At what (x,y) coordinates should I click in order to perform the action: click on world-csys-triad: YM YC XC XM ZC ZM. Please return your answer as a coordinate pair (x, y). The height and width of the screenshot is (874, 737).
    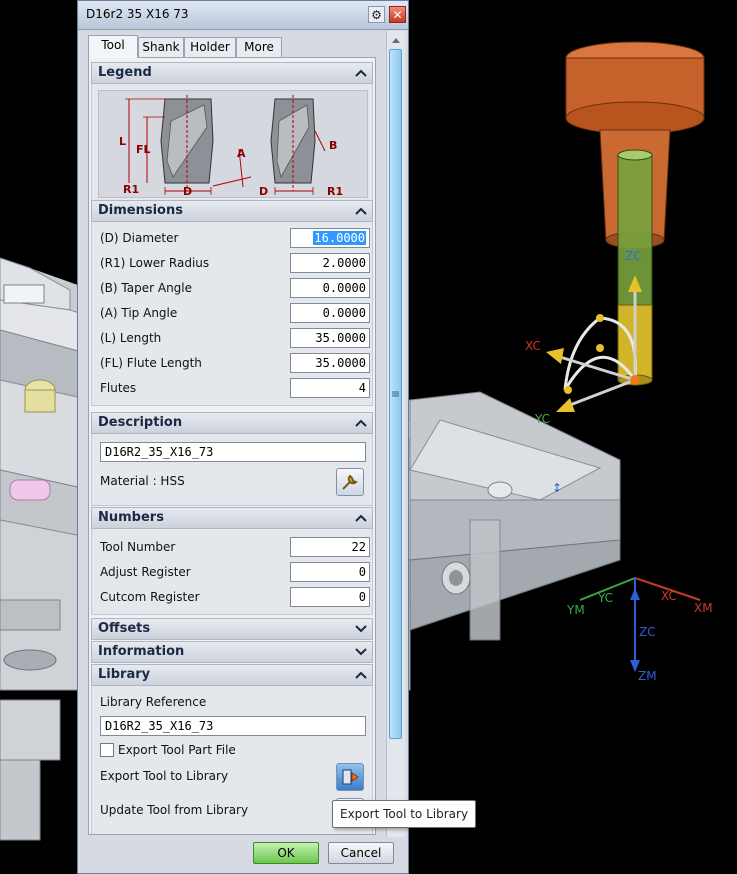
    Looking at the image, I should click on (639, 630).